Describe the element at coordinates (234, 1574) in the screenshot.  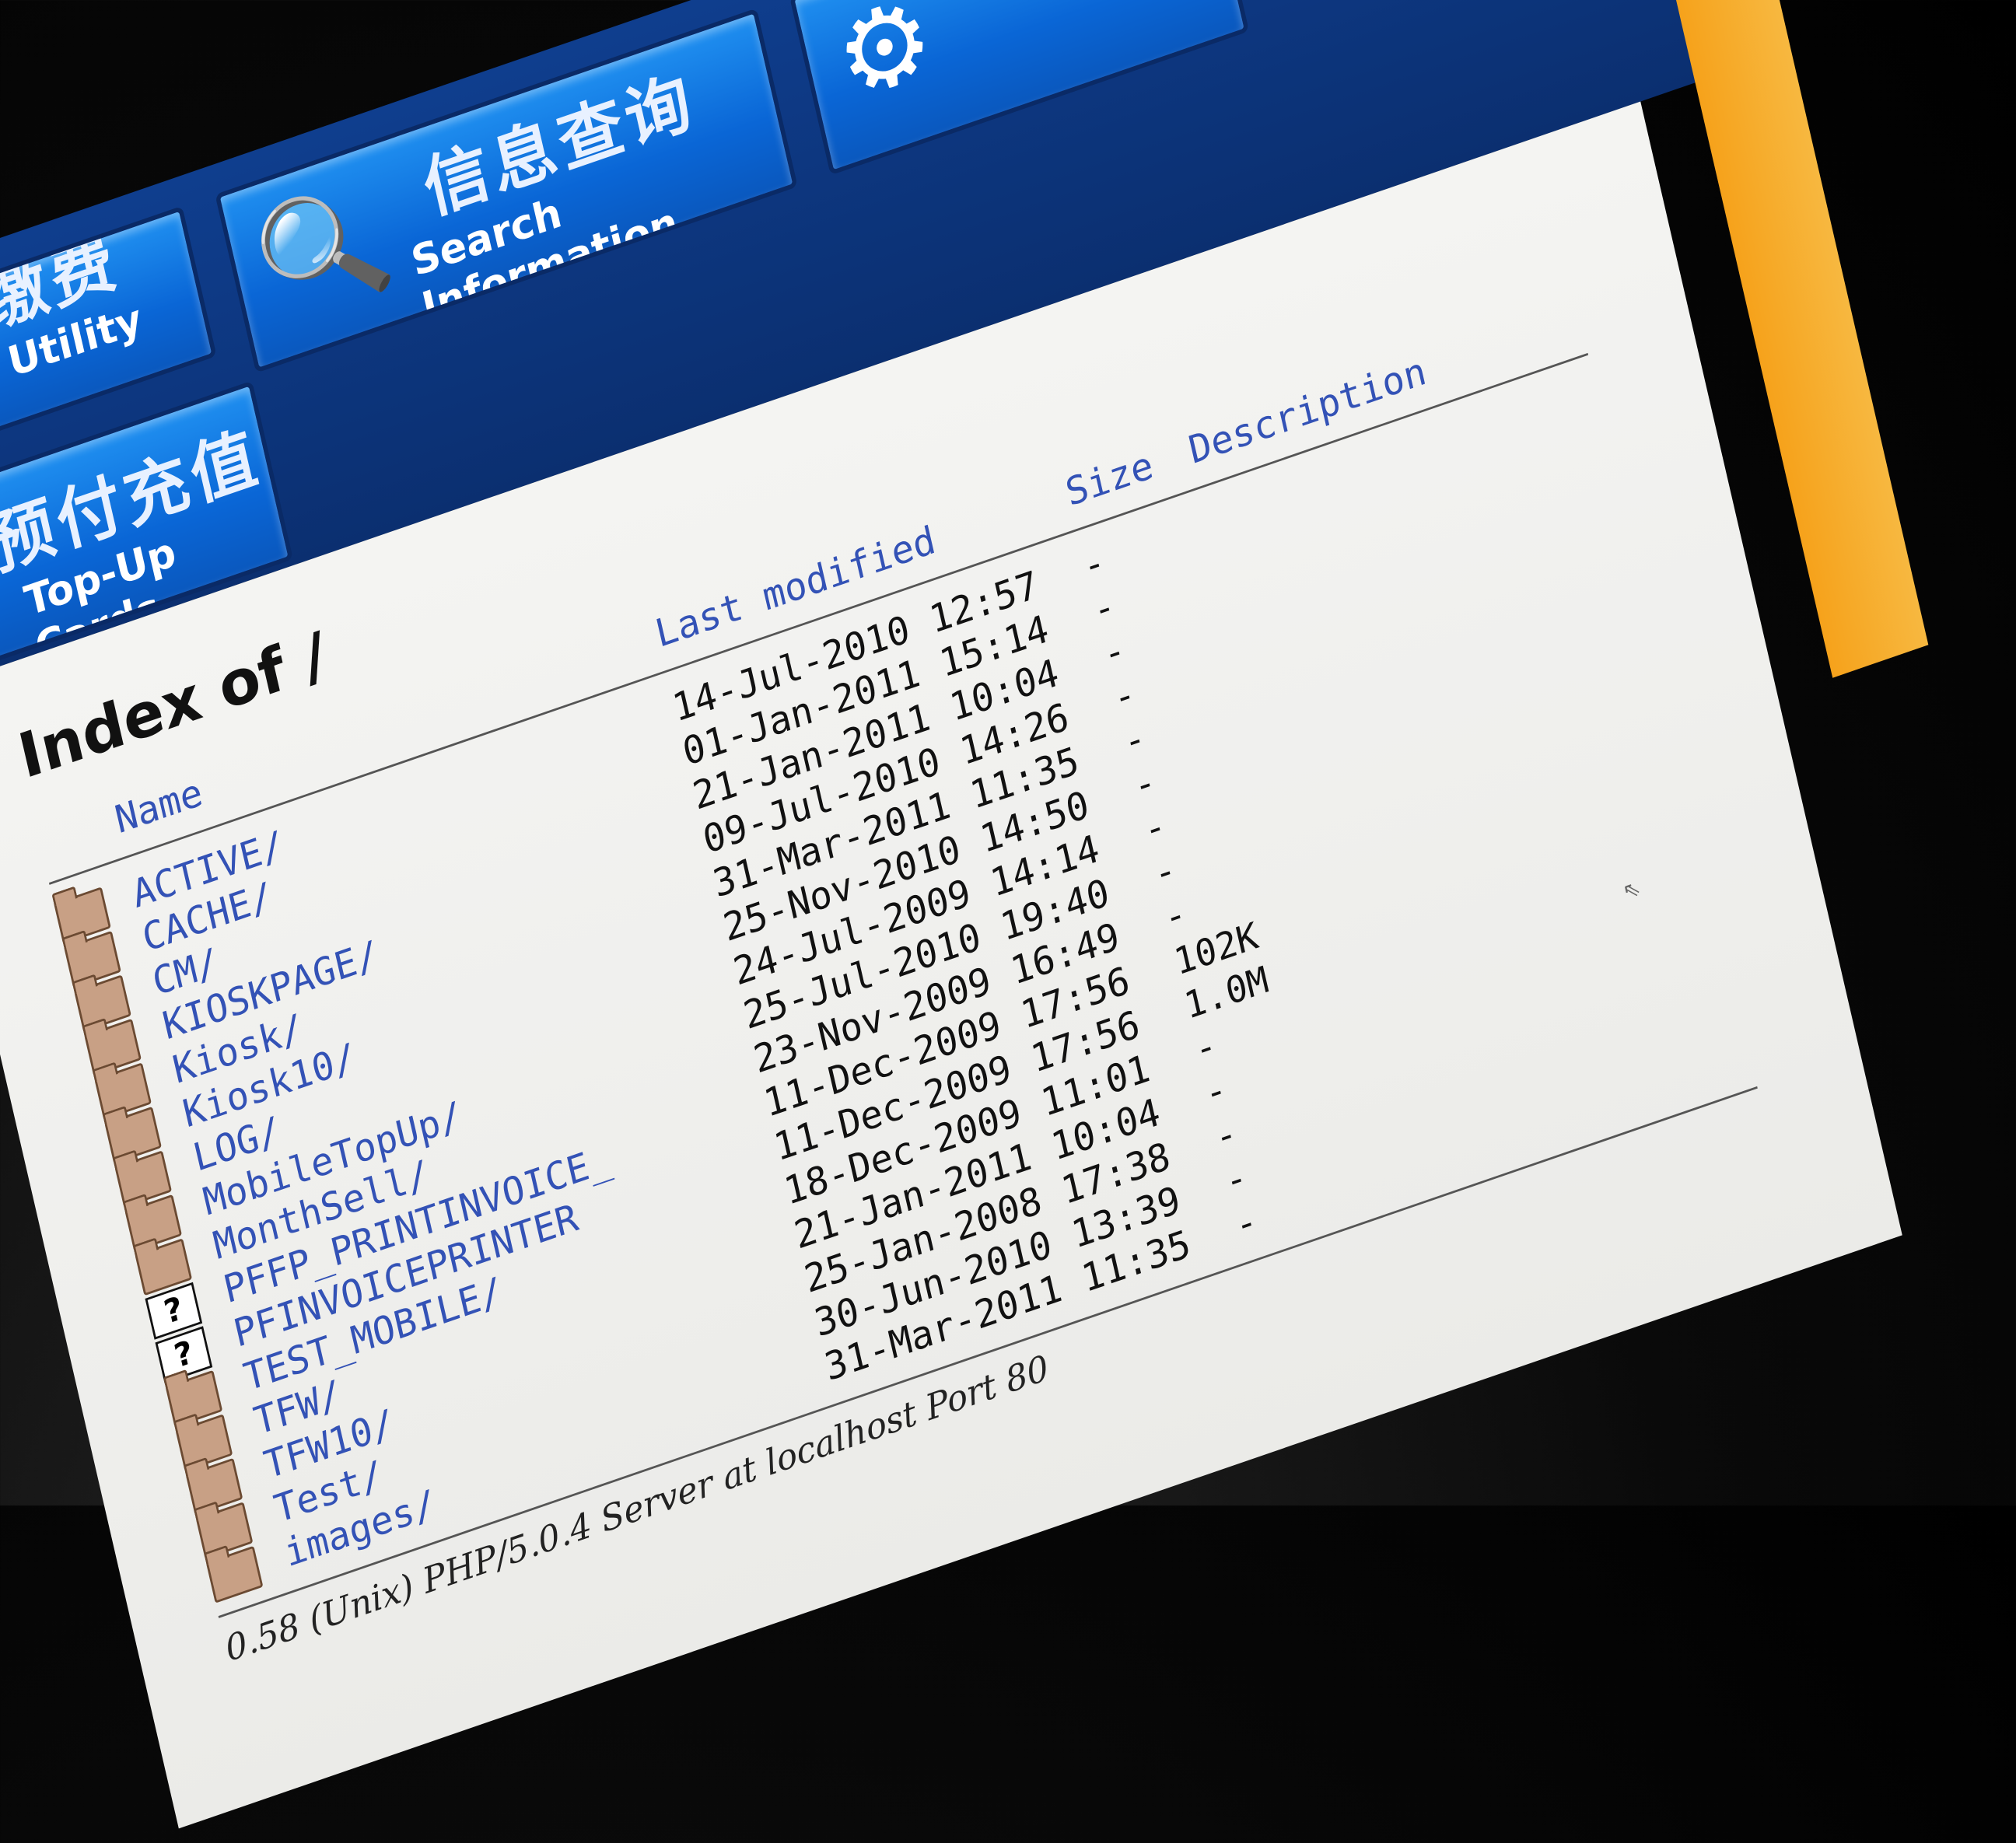
I see `folder-icon` at that location.